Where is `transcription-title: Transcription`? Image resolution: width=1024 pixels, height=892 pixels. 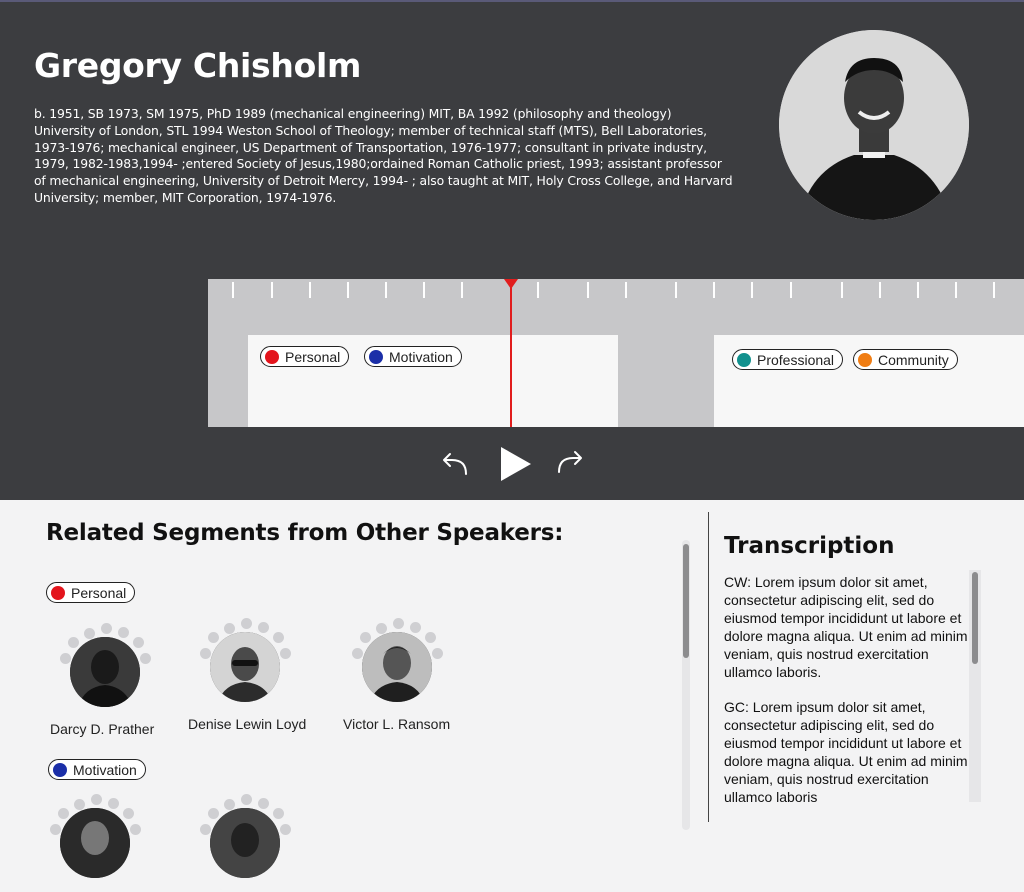 transcription-title: Transcription is located at coordinates (809, 546).